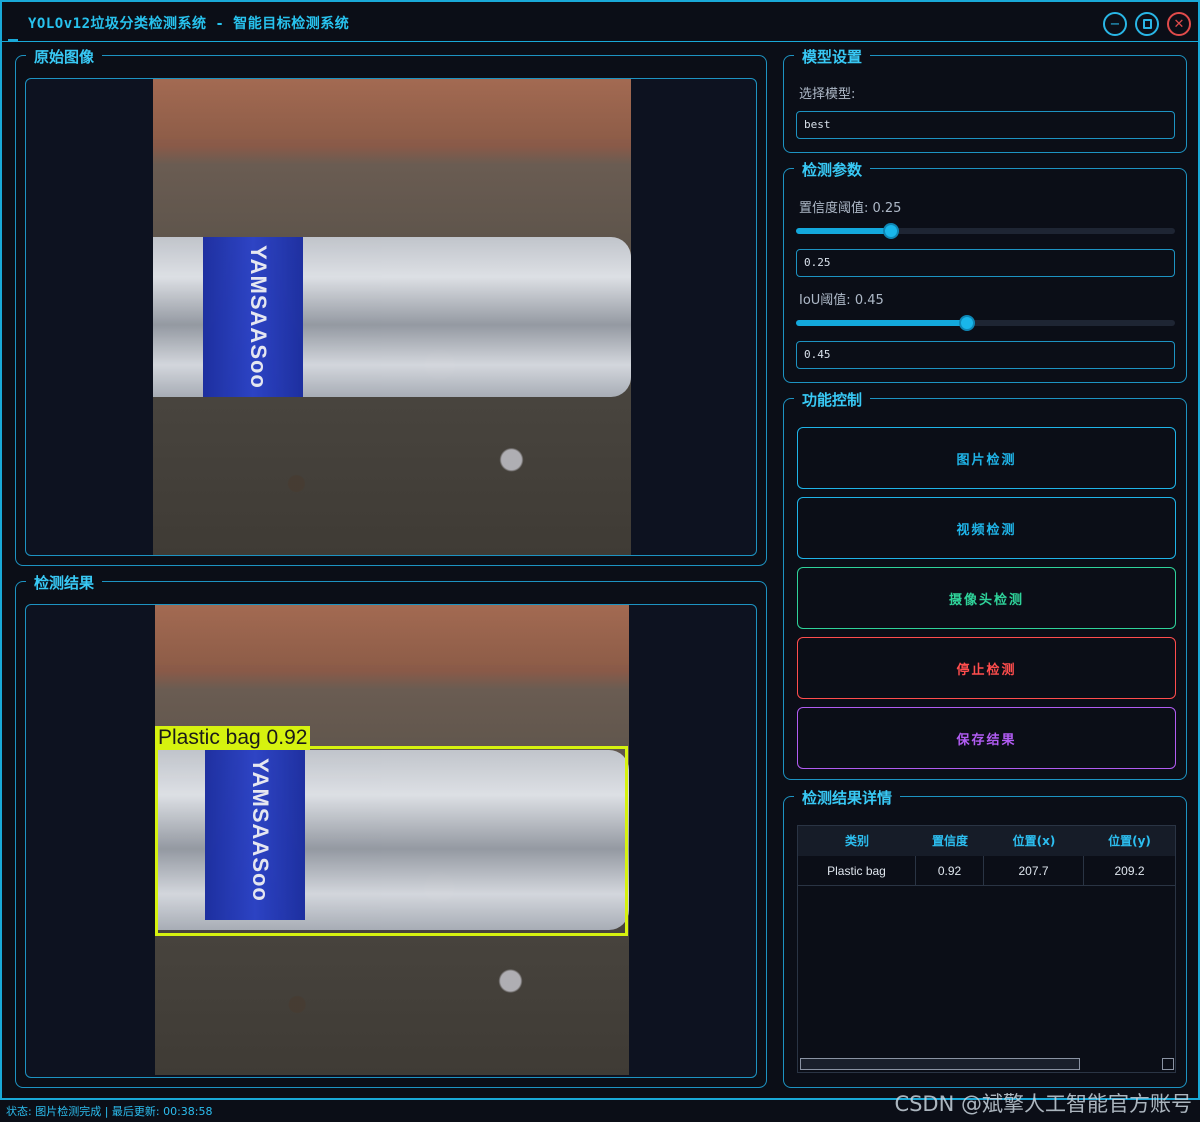 This screenshot has width=1200, height=1122. I want to click on bottle-shape: YAMSAASoo, so click(392, 317).